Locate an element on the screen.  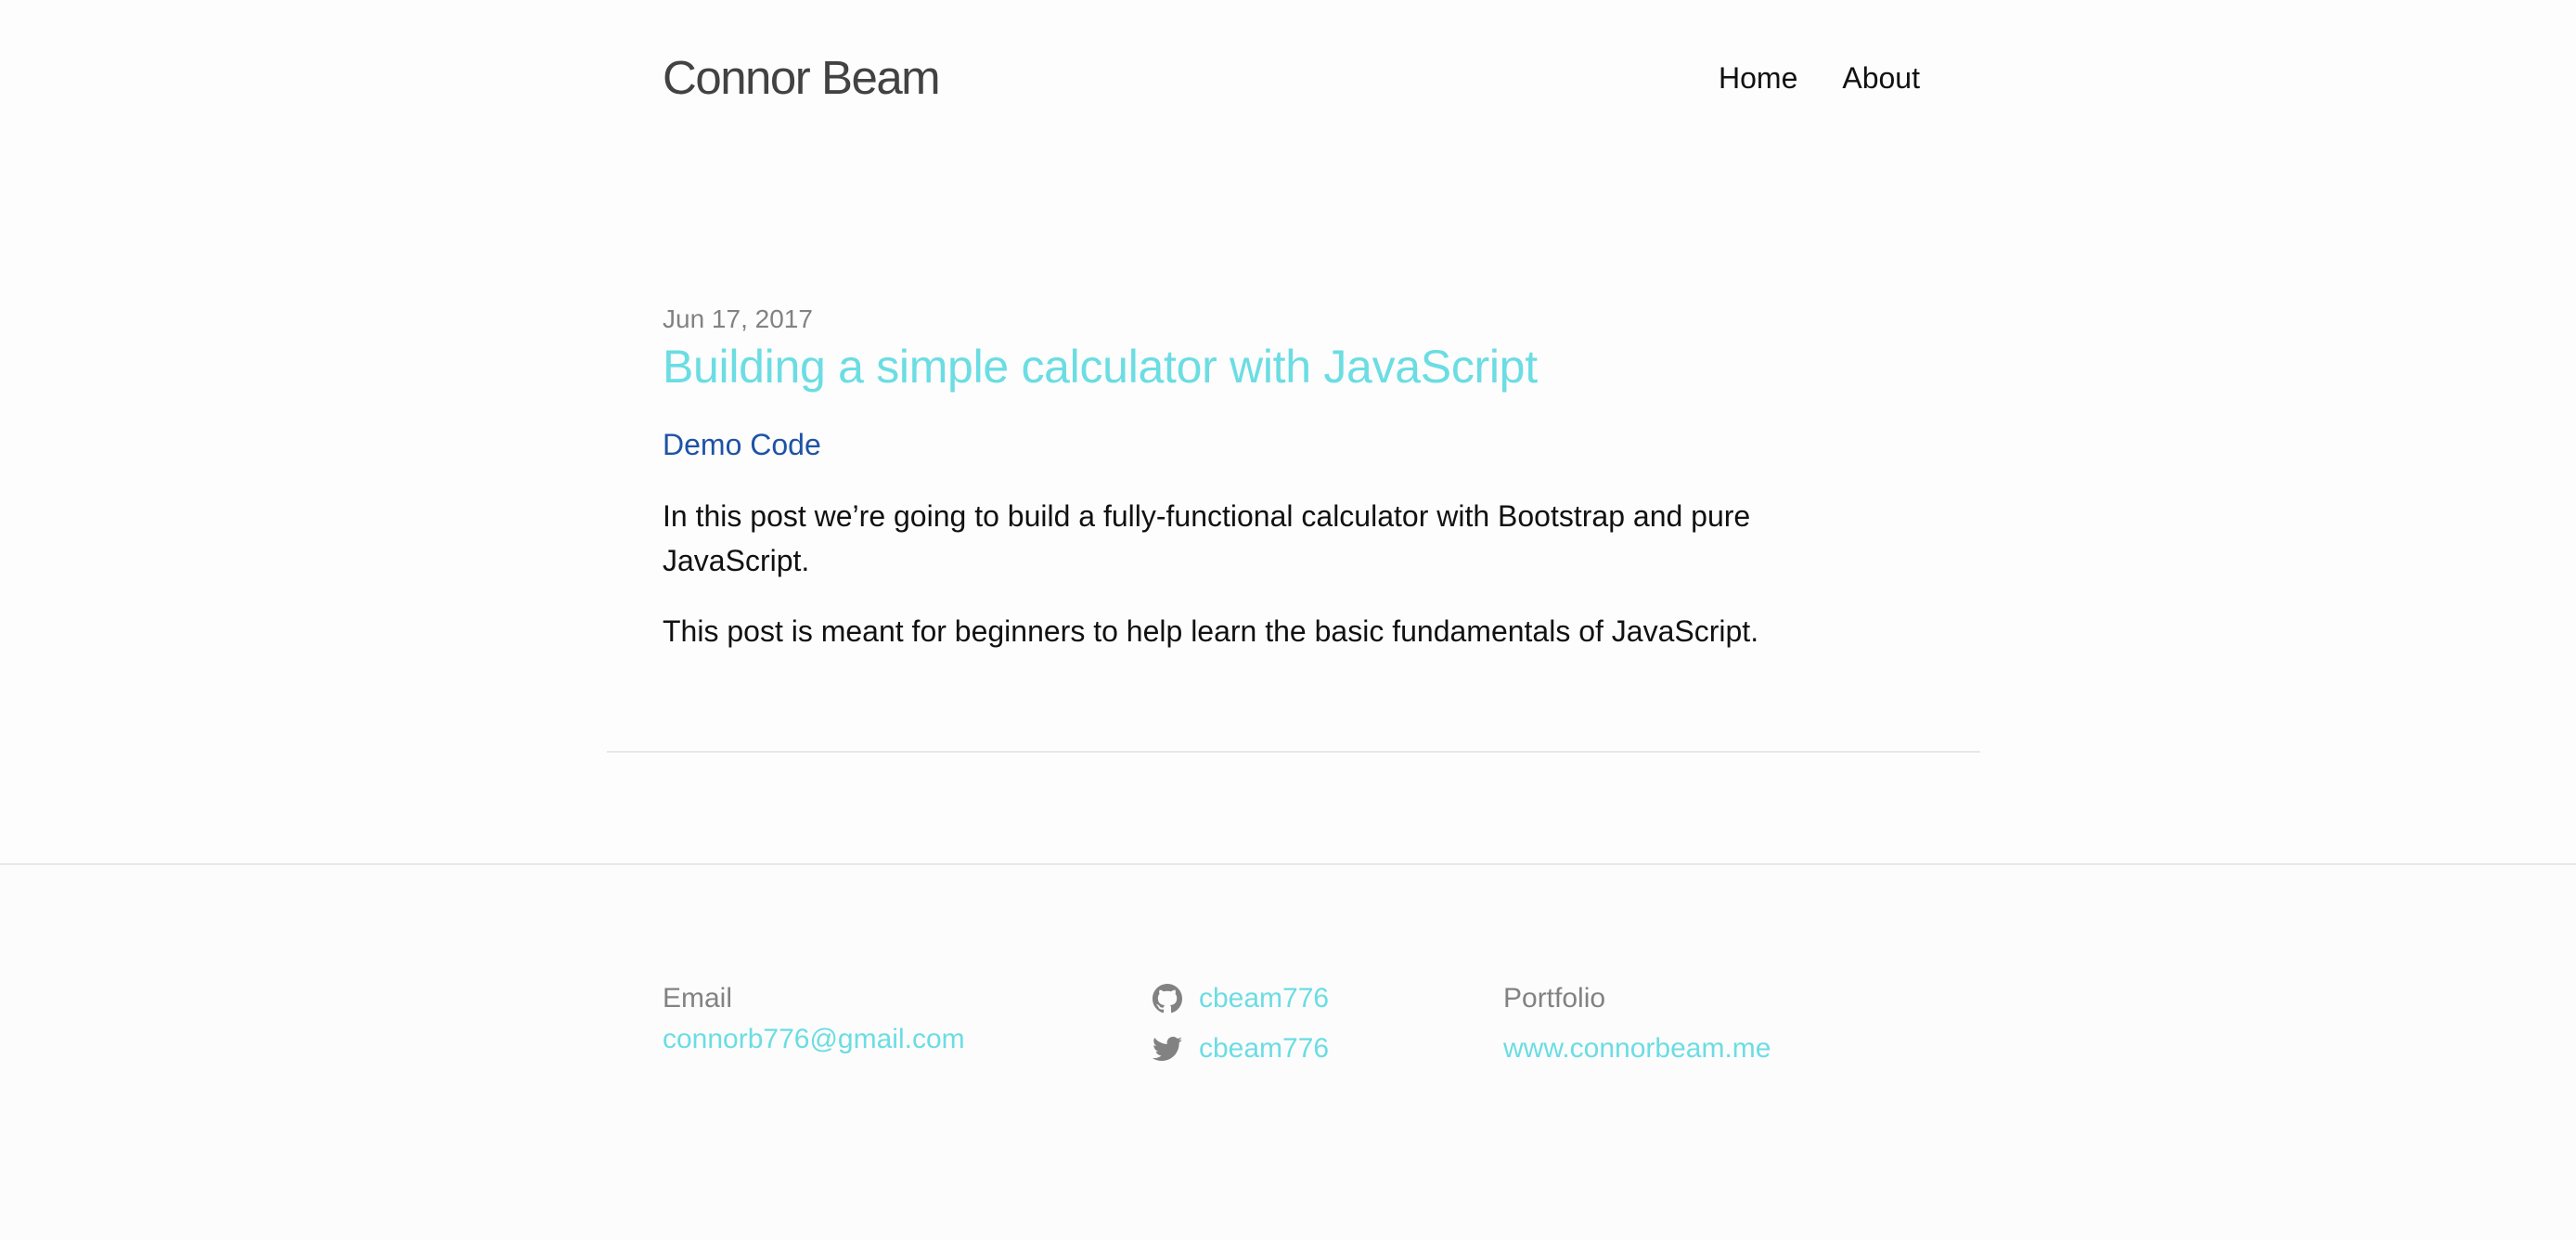
twitter-link: cbeam776 is located at coordinates (1264, 1048).